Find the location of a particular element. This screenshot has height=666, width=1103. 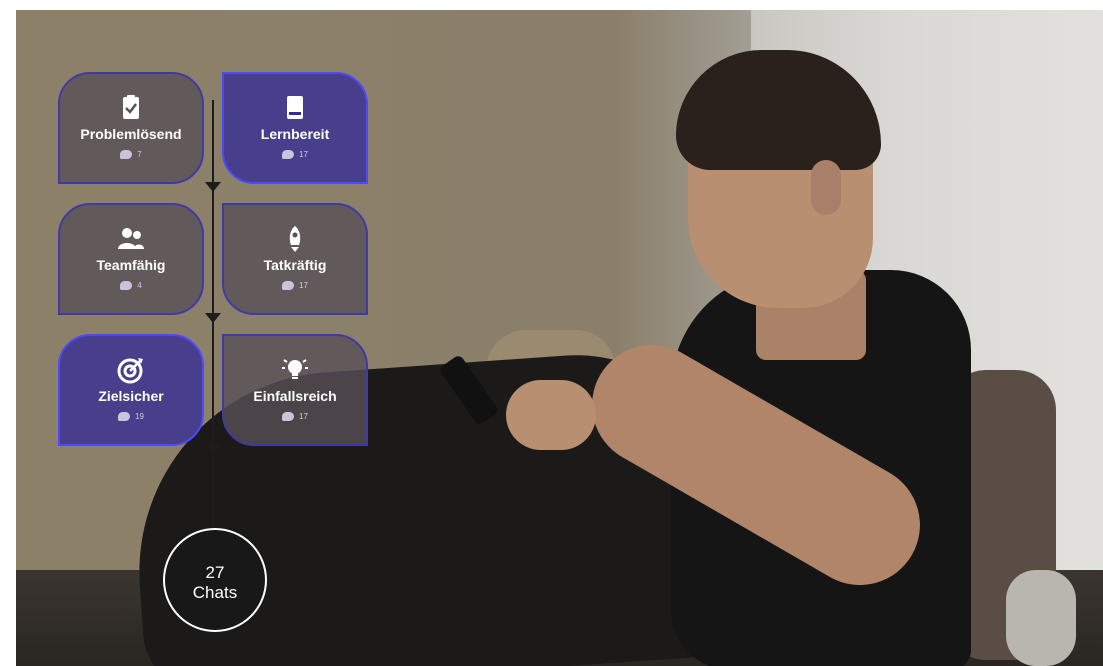

lightbulb-icon is located at coordinates (295, 369).